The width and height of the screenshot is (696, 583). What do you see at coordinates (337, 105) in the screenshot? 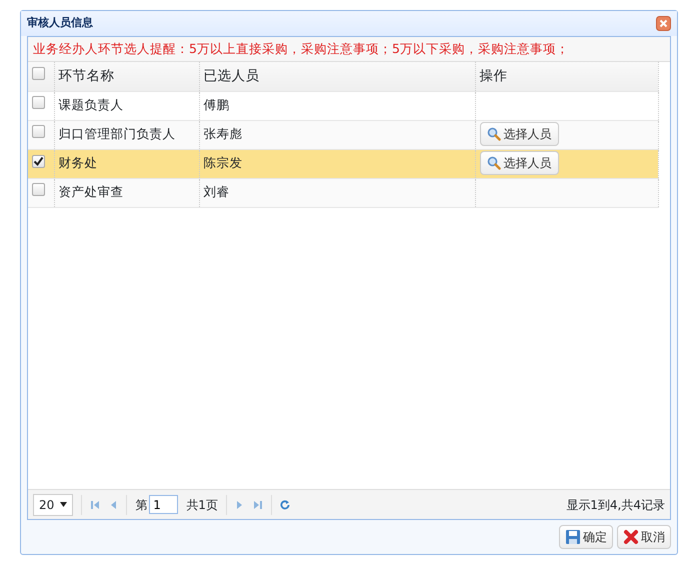
I see `table-cell: 傅鹏` at bounding box center [337, 105].